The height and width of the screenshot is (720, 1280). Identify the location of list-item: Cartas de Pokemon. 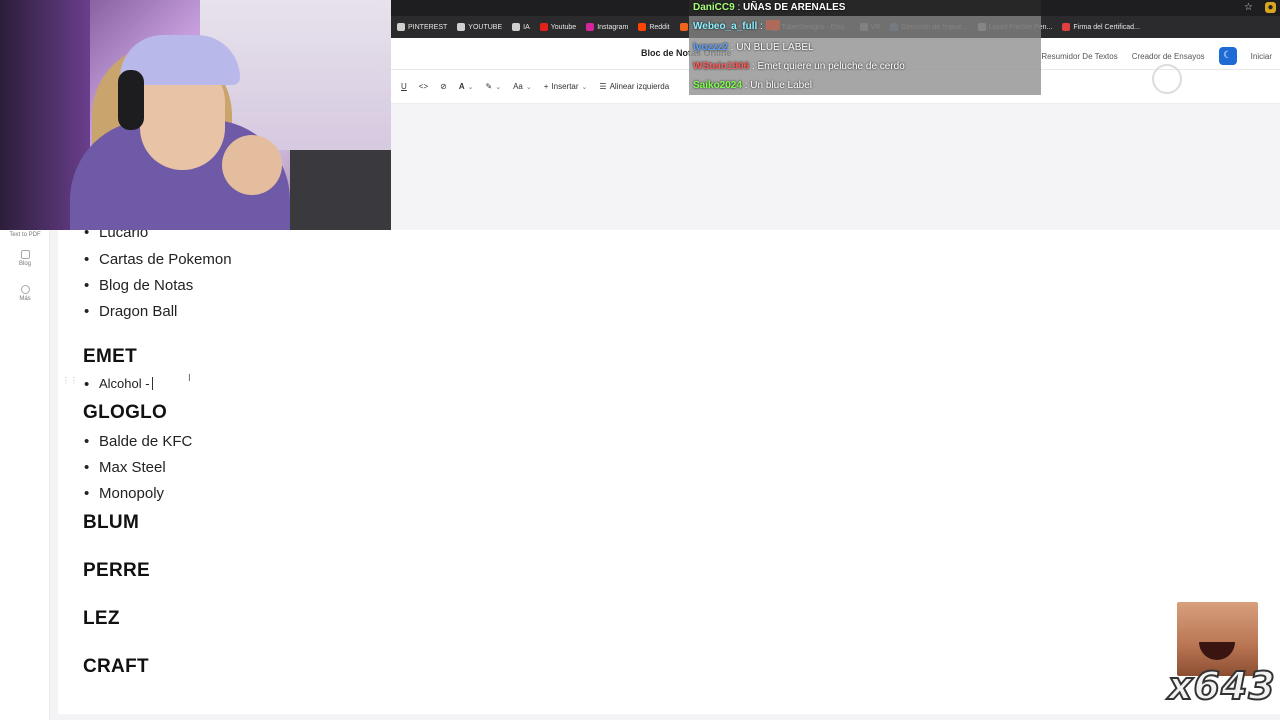
(158, 259).